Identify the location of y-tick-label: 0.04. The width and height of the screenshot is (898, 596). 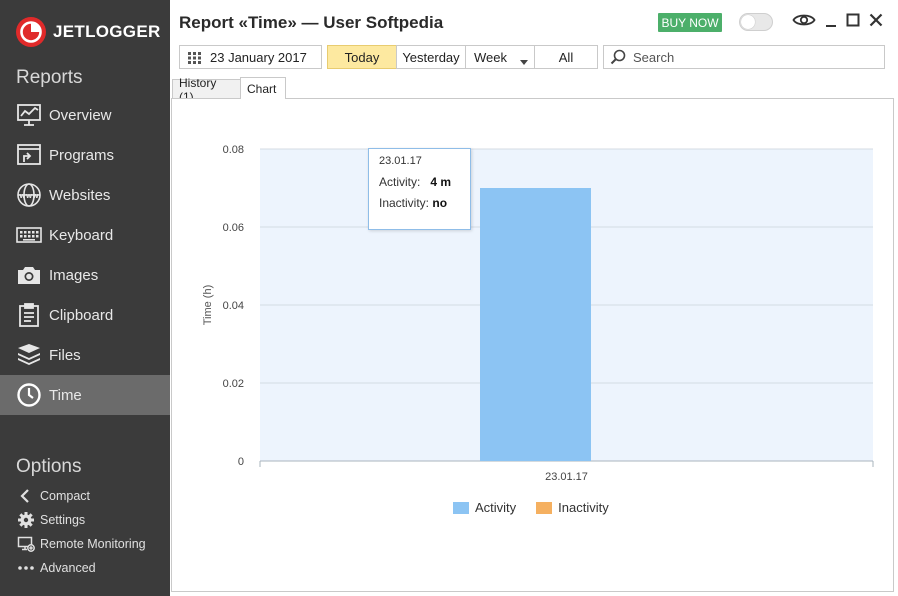
(233, 306).